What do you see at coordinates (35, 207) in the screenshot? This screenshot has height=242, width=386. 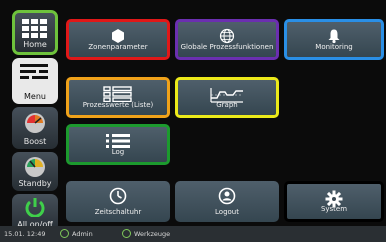 I see `power-icon` at bounding box center [35, 207].